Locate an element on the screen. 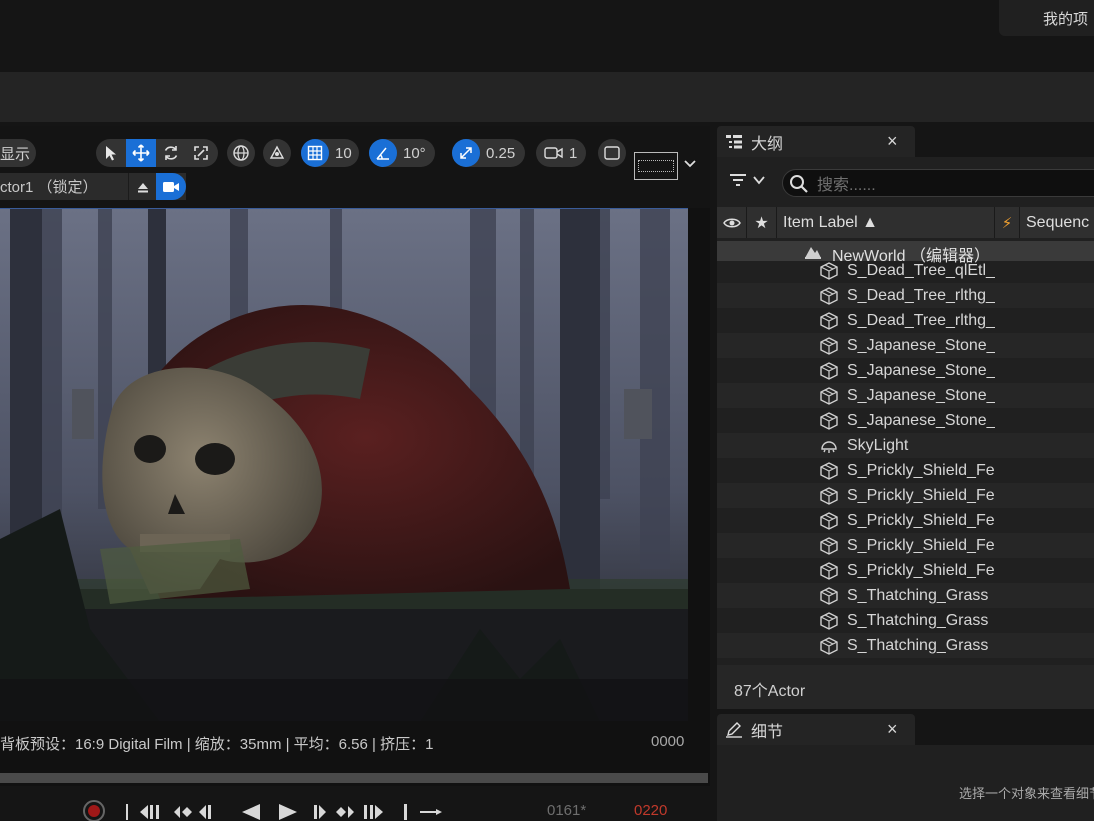 The width and height of the screenshot is (1094, 821). visibility-column is located at coordinates (732, 222).